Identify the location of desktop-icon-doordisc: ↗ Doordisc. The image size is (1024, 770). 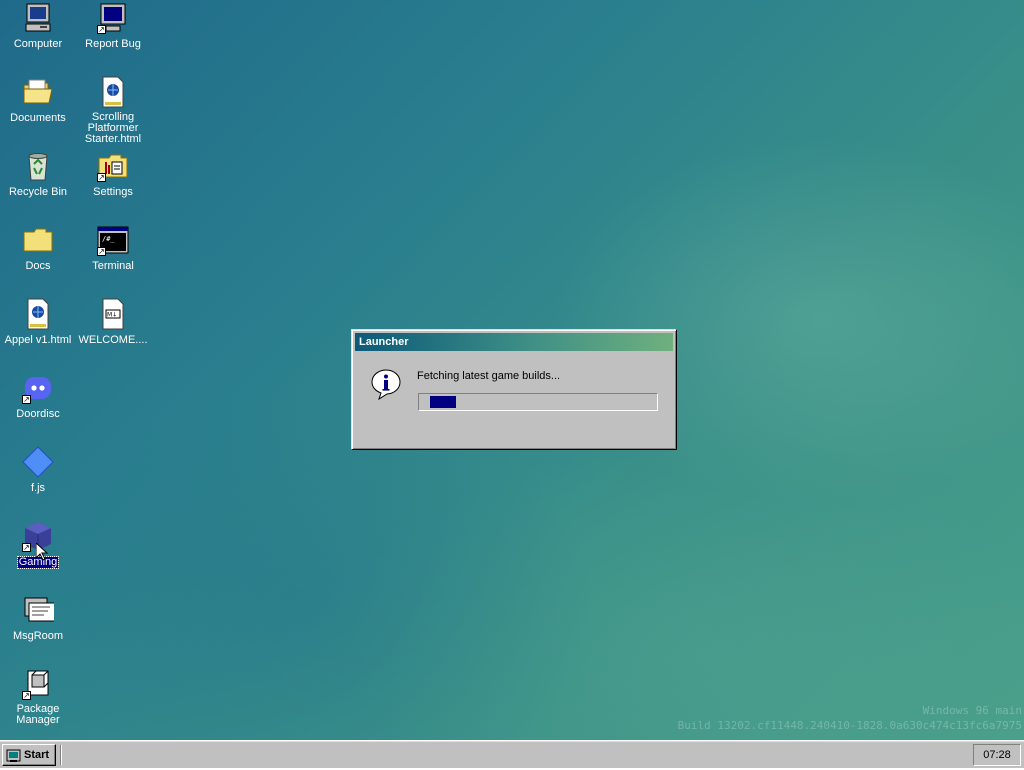
(38, 396).